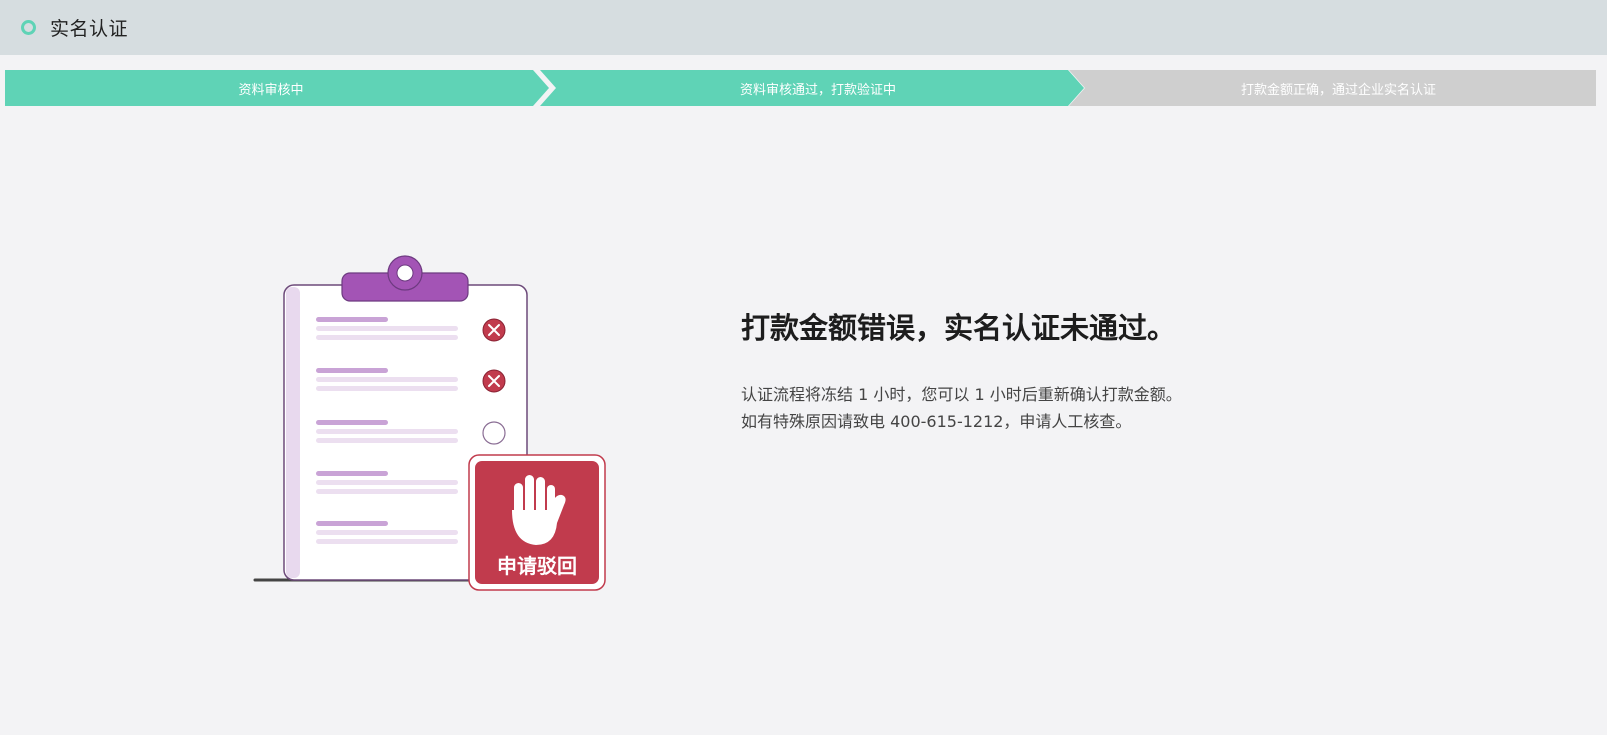 The height and width of the screenshot is (735, 1607). What do you see at coordinates (271, 90) in the screenshot?
I see `step-1-label: 资料审核中` at bounding box center [271, 90].